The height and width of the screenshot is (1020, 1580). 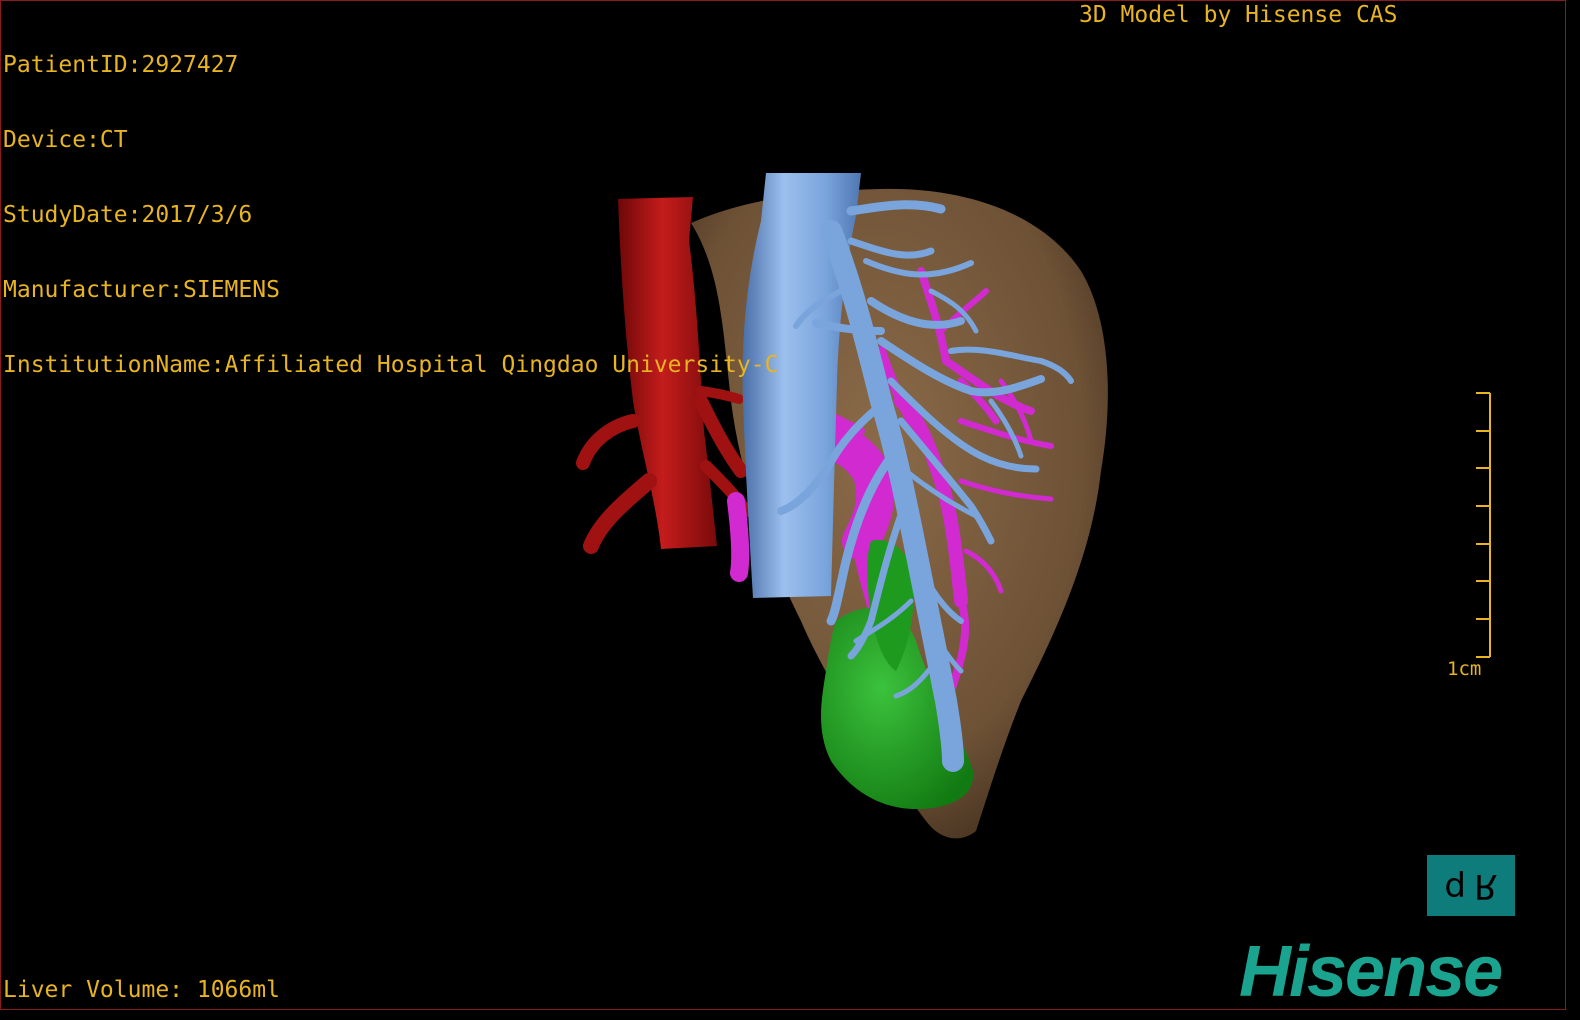 I want to click on device: Device:CT, so click(x=65, y=140).